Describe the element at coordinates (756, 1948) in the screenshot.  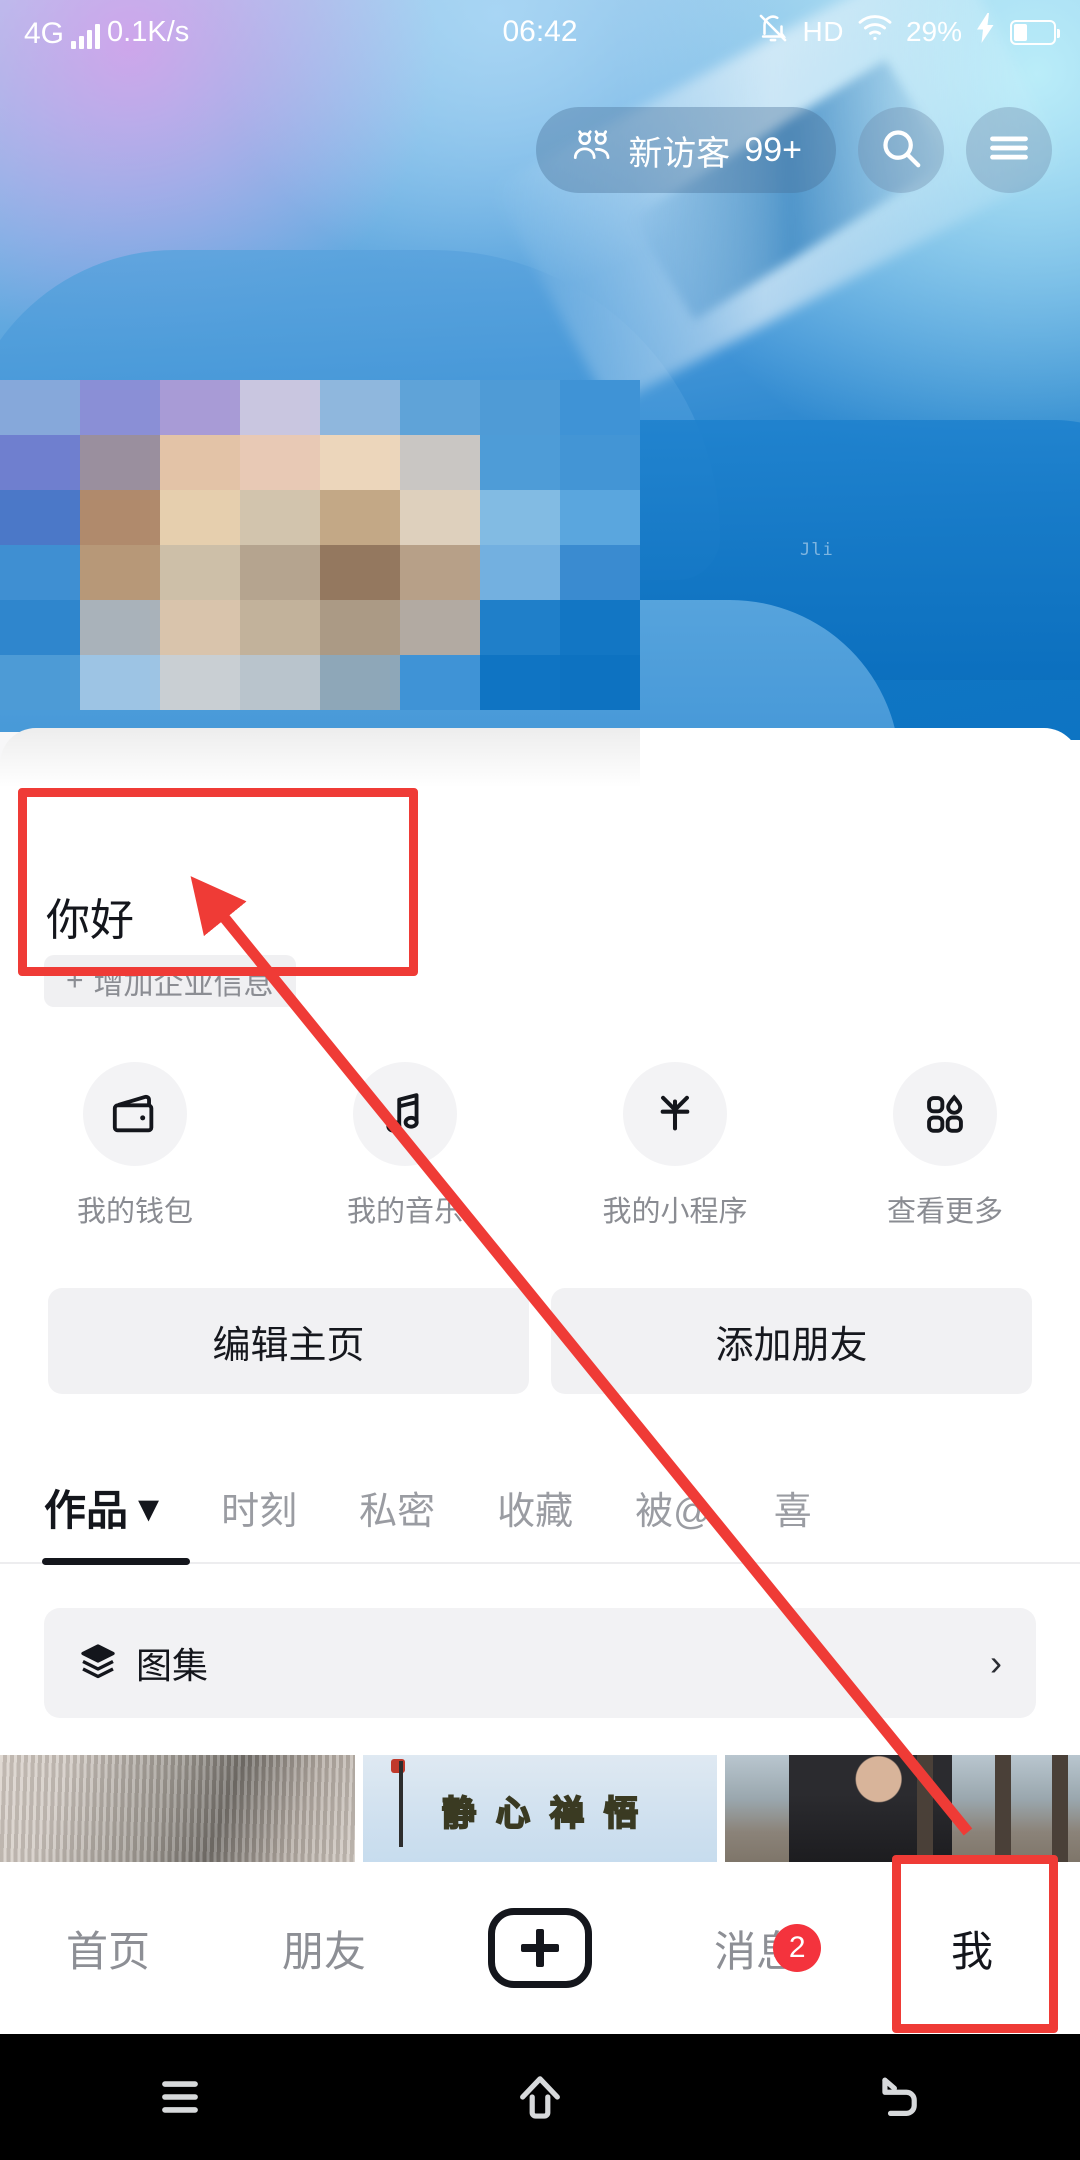
I see `nav-item-messages: 消息 2` at that location.